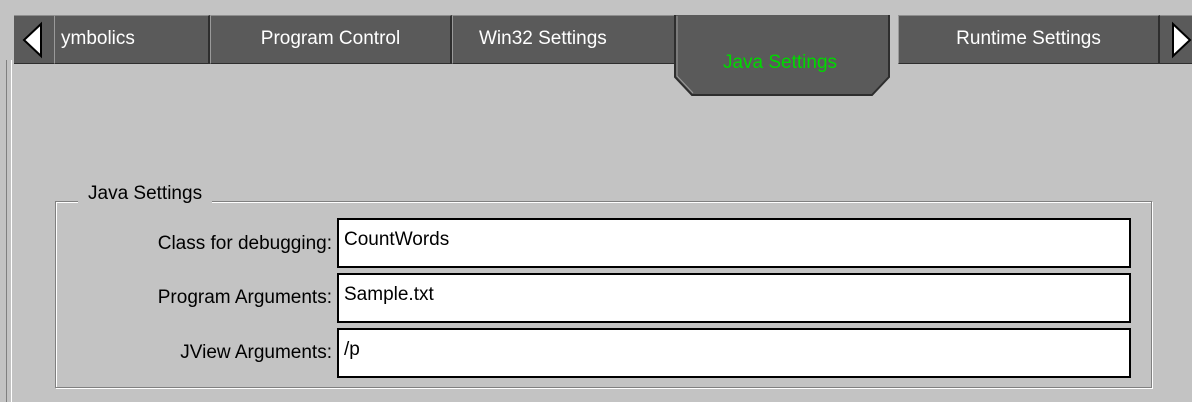 The width and height of the screenshot is (1192, 402). Describe the element at coordinates (9, 231) in the screenshot. I see `window-left-border` at that location.